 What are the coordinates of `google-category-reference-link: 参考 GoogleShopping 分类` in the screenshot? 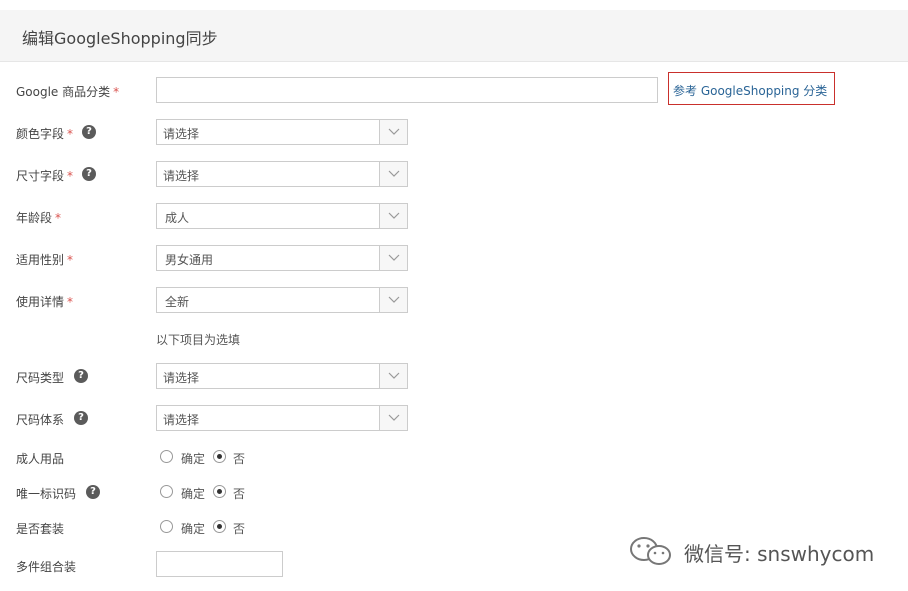 It's located at (751, 88).